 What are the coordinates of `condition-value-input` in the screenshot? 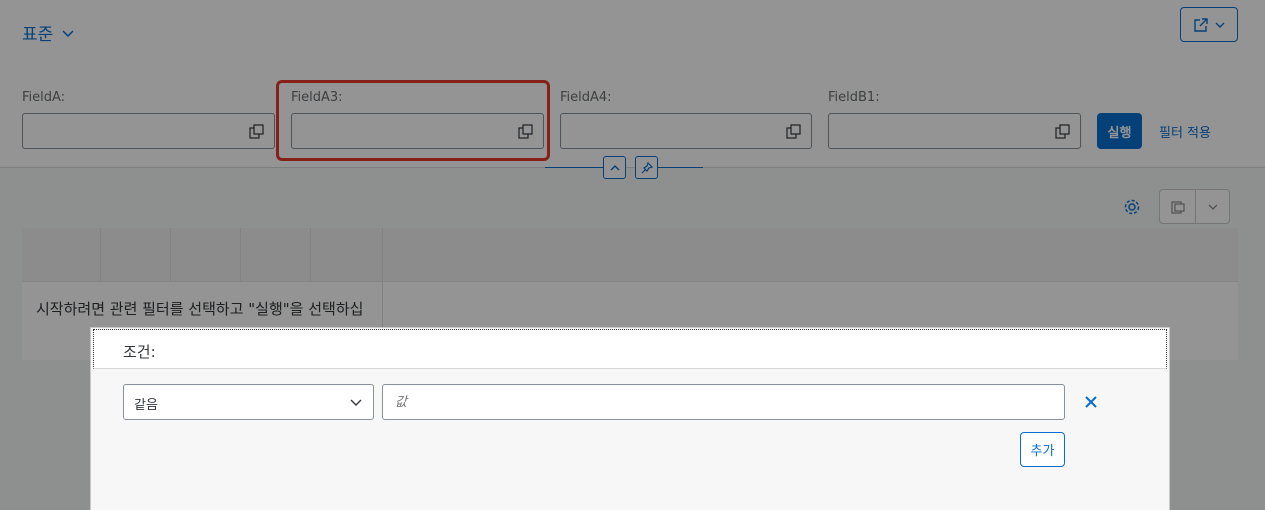 It's located at (723, 402).